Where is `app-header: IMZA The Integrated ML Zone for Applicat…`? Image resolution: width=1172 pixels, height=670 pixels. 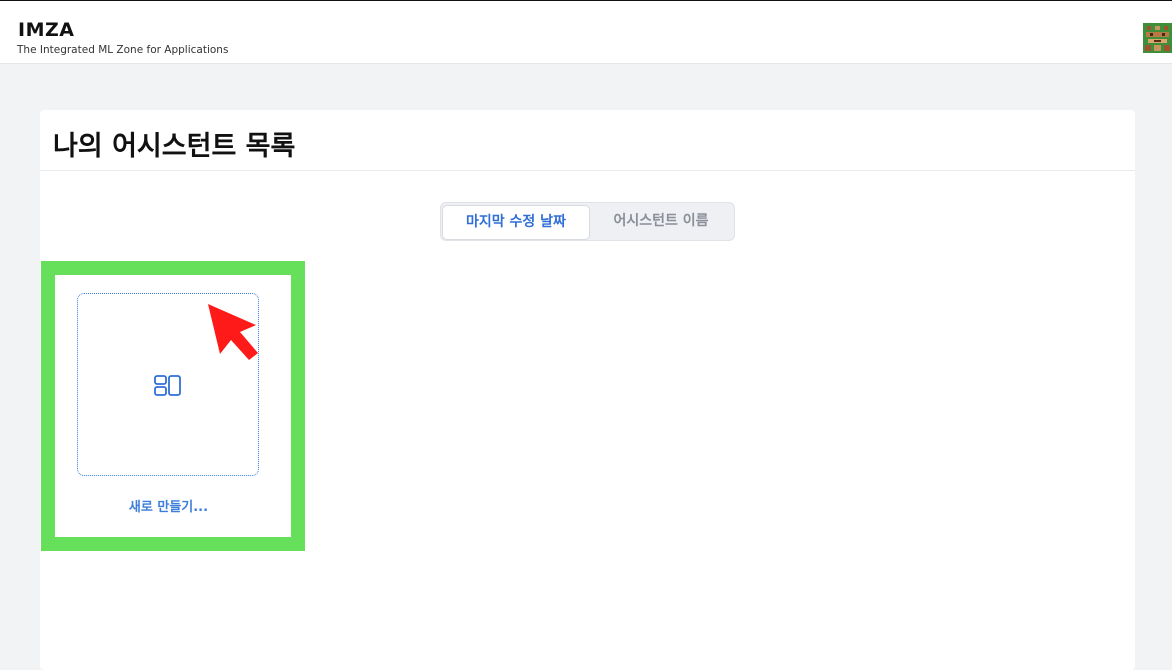 app-header: IMZA The Integrated ML Zone for Applicat… is located at coordinates (586, 32).